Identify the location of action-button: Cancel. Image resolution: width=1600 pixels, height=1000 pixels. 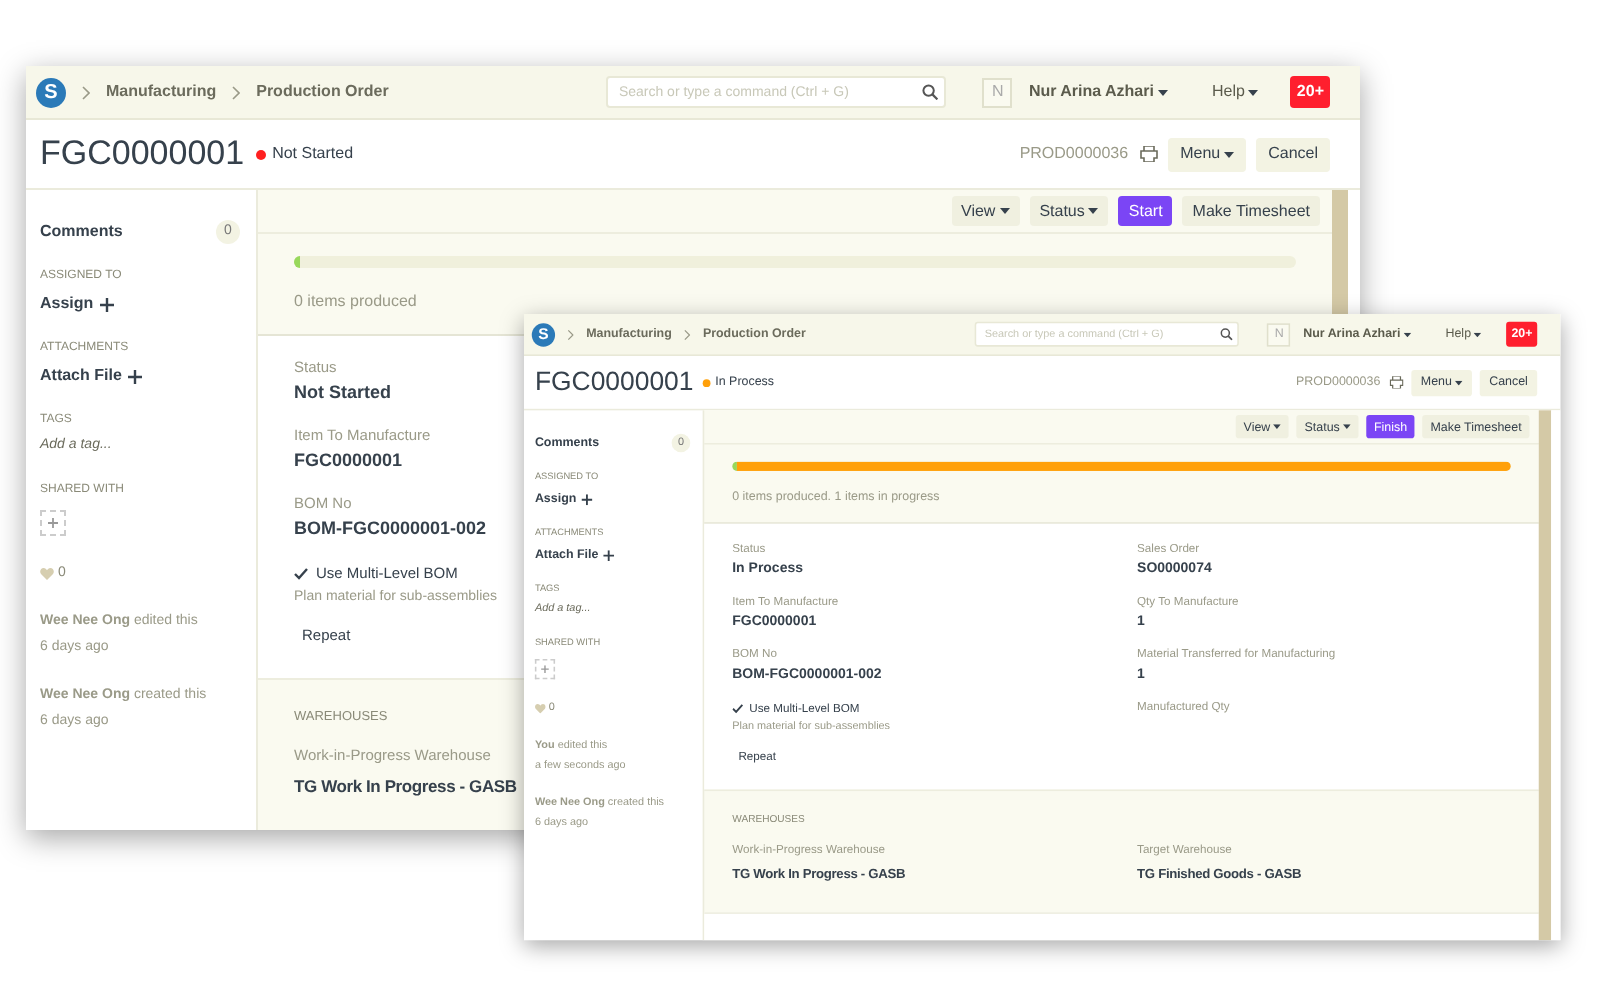
(1293, 154).